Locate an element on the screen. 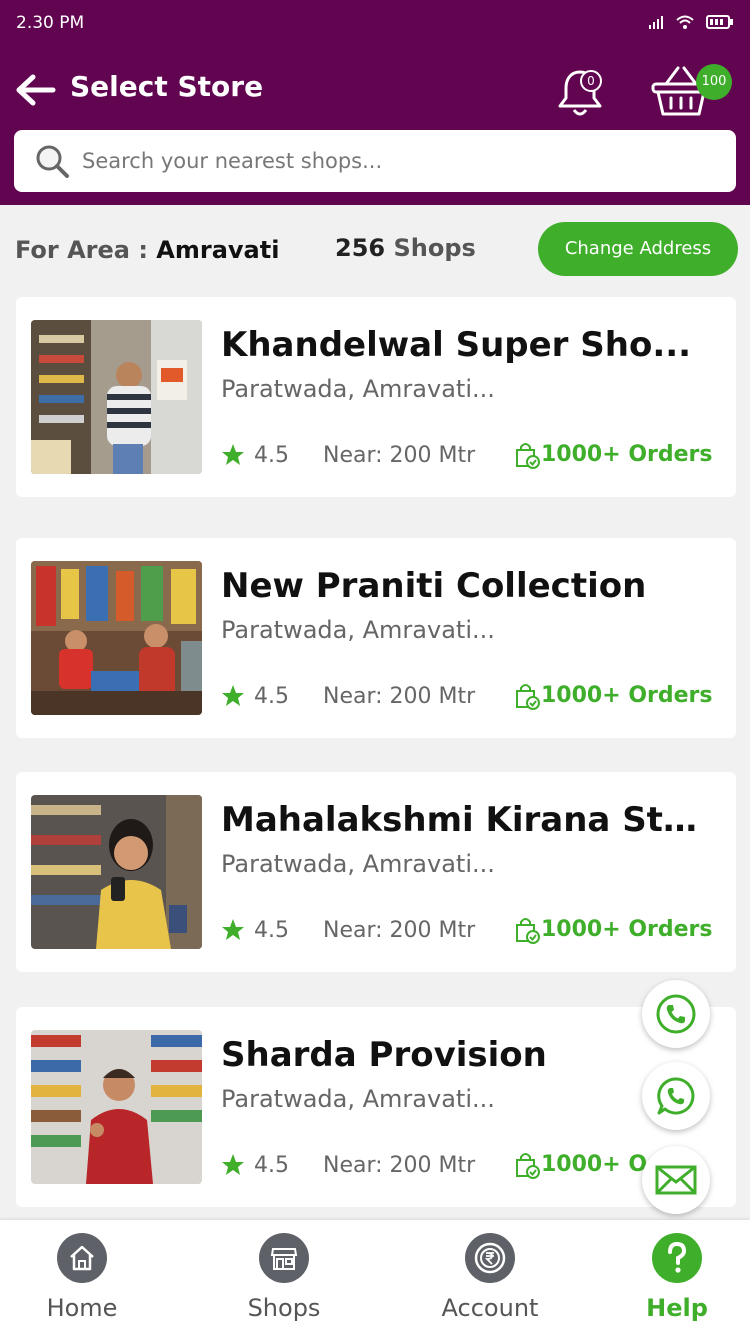 This screenshot has height=1334, width=750. rupee-icon is located at coordinates (490, 1258).